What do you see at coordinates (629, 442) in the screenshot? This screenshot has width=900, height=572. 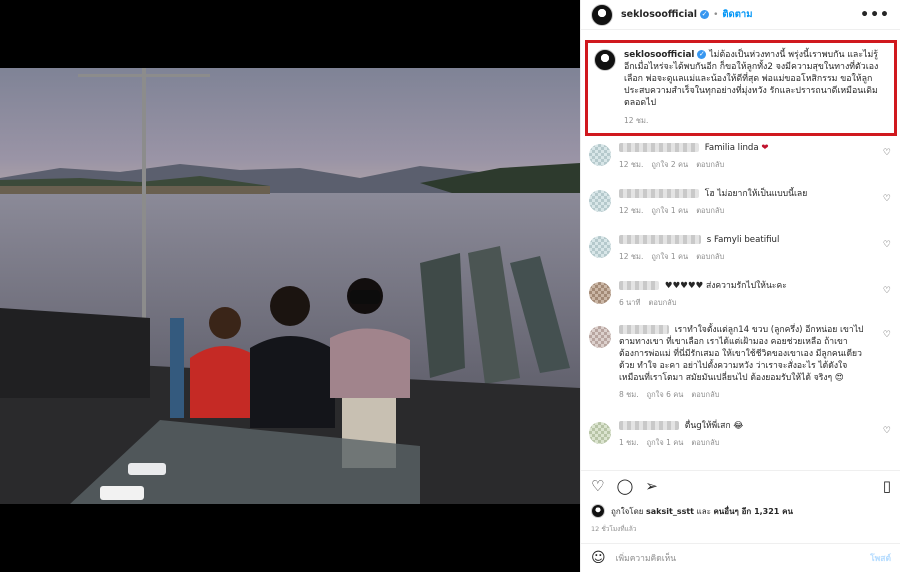 I see `comment-time: 1 ชม.` at bounding box center [629, 442].